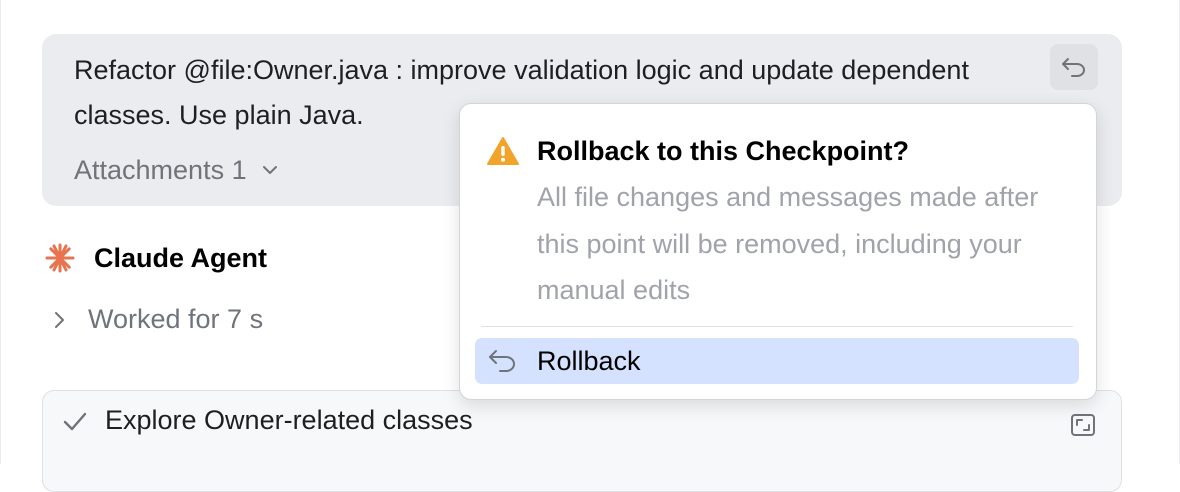 This screenshot has height=492, width=1180. I want to click on task-item: Explore Owner-related classes, so click(267, 420).